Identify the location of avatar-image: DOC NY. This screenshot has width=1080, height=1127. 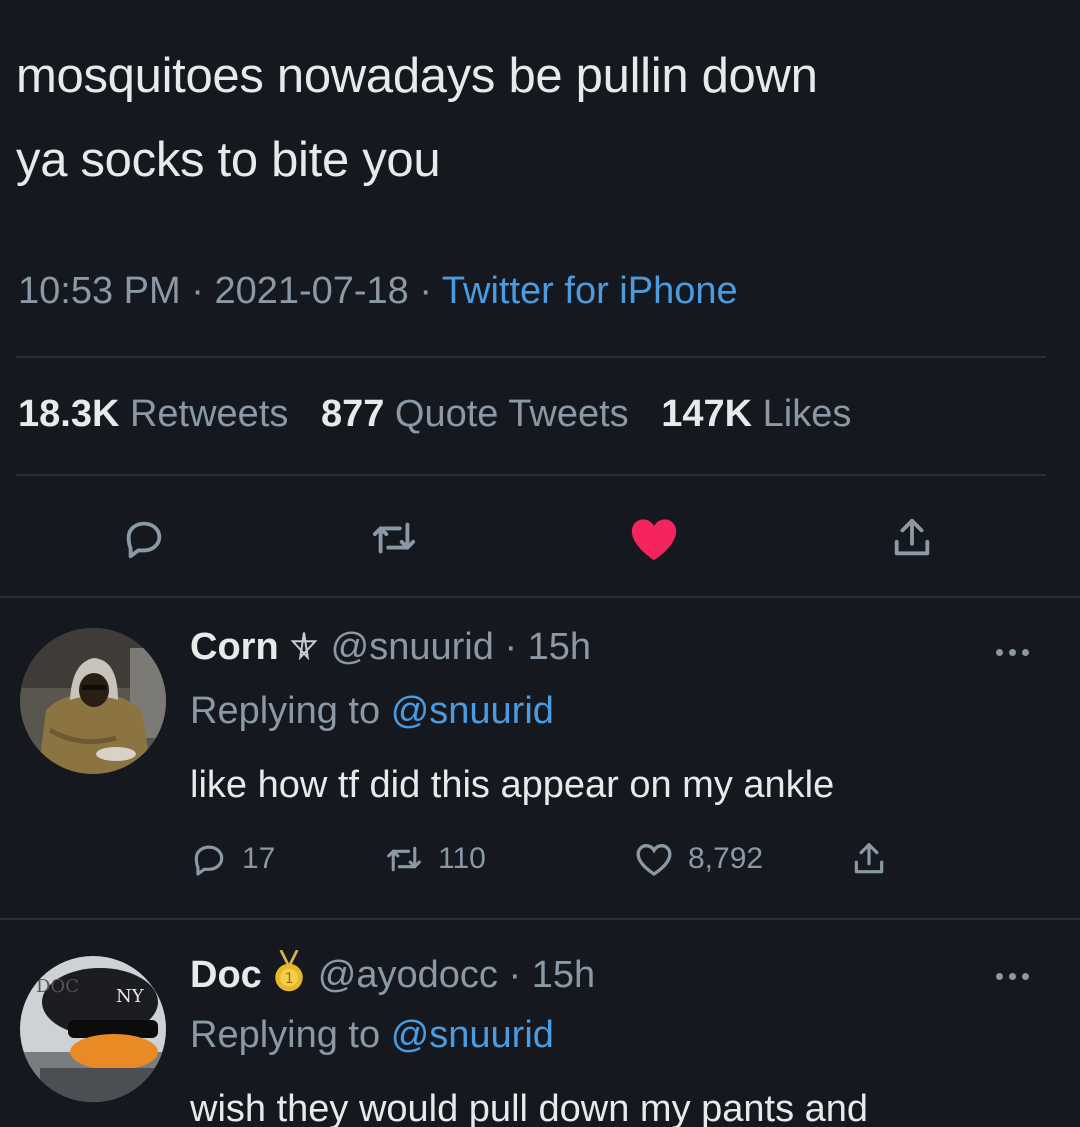
(93, 1029).